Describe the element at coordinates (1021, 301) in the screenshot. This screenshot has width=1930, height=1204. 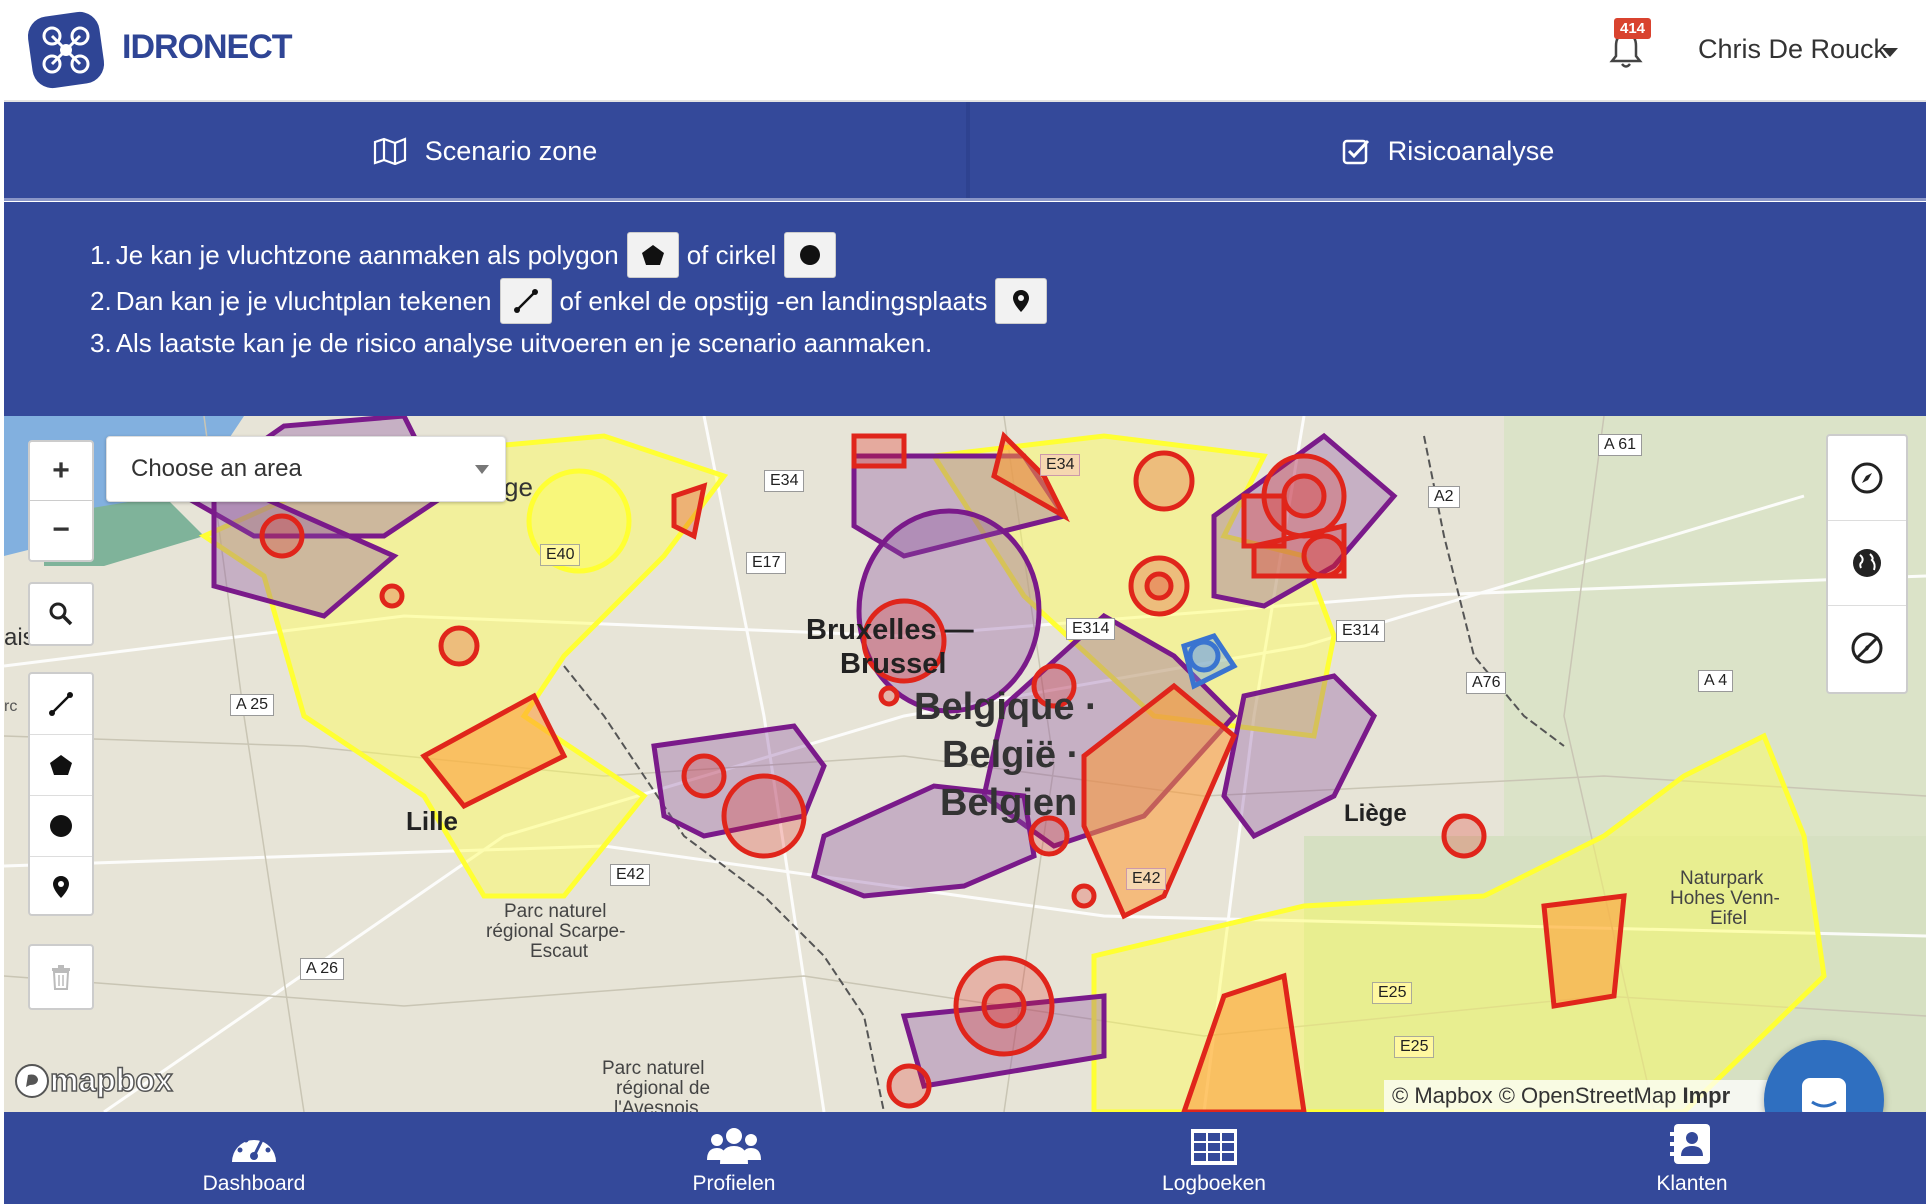
I see `marker-tool-chip` at that location.